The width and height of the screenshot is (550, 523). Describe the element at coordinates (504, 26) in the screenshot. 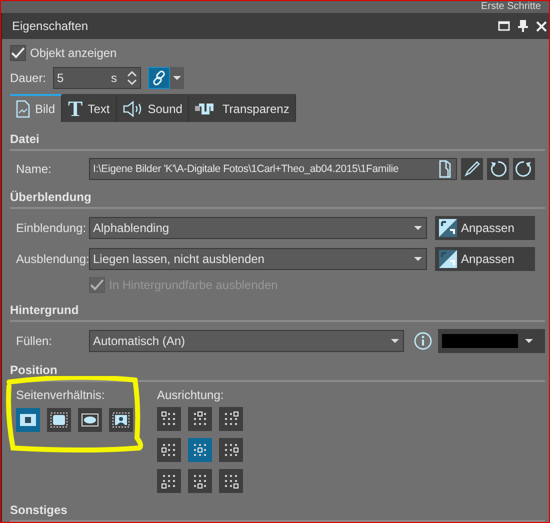

I see `maximize-icon` at that location.